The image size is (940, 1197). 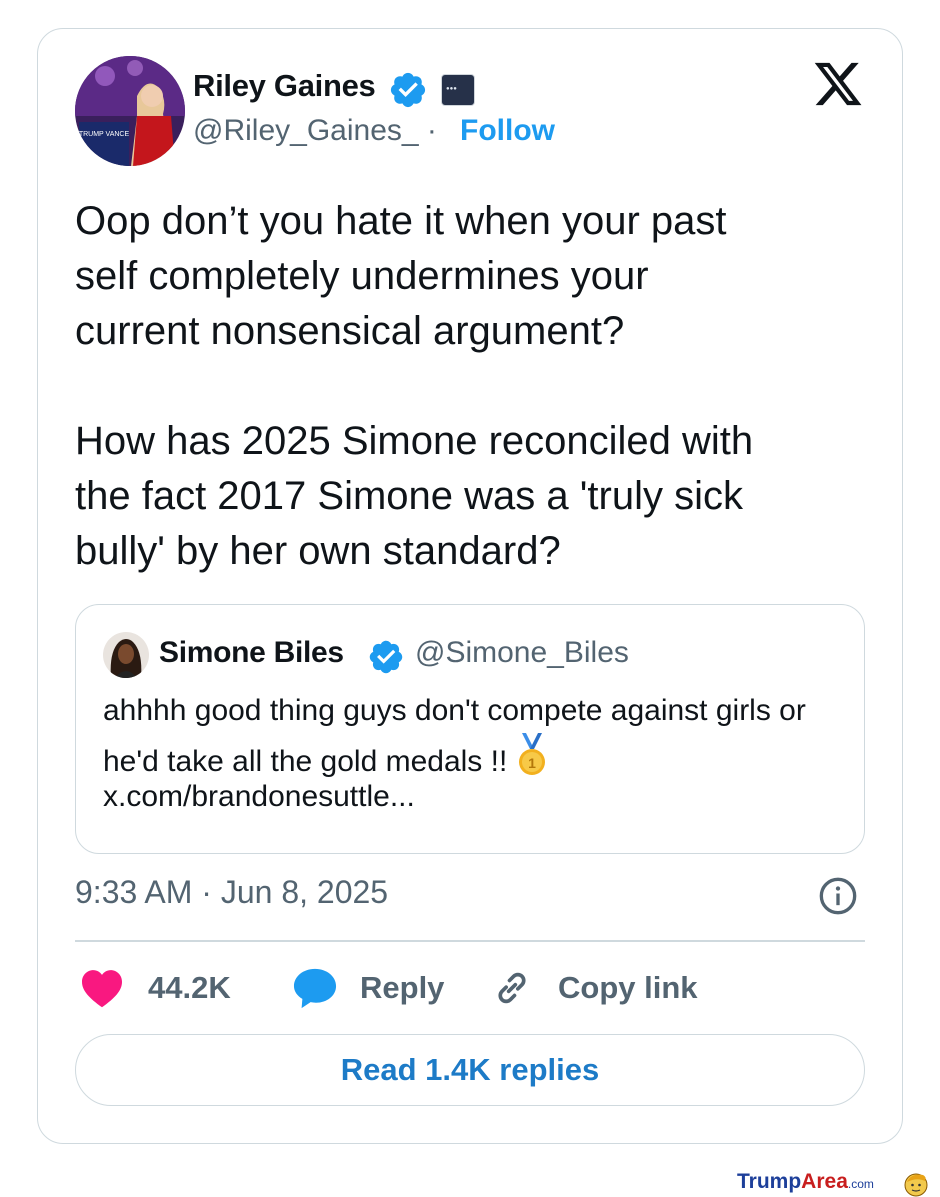 What do you see at coordinates (284, 86) in the screenshot?
I see `author-name: Riley Gaines` at bounding box center [284, 86].